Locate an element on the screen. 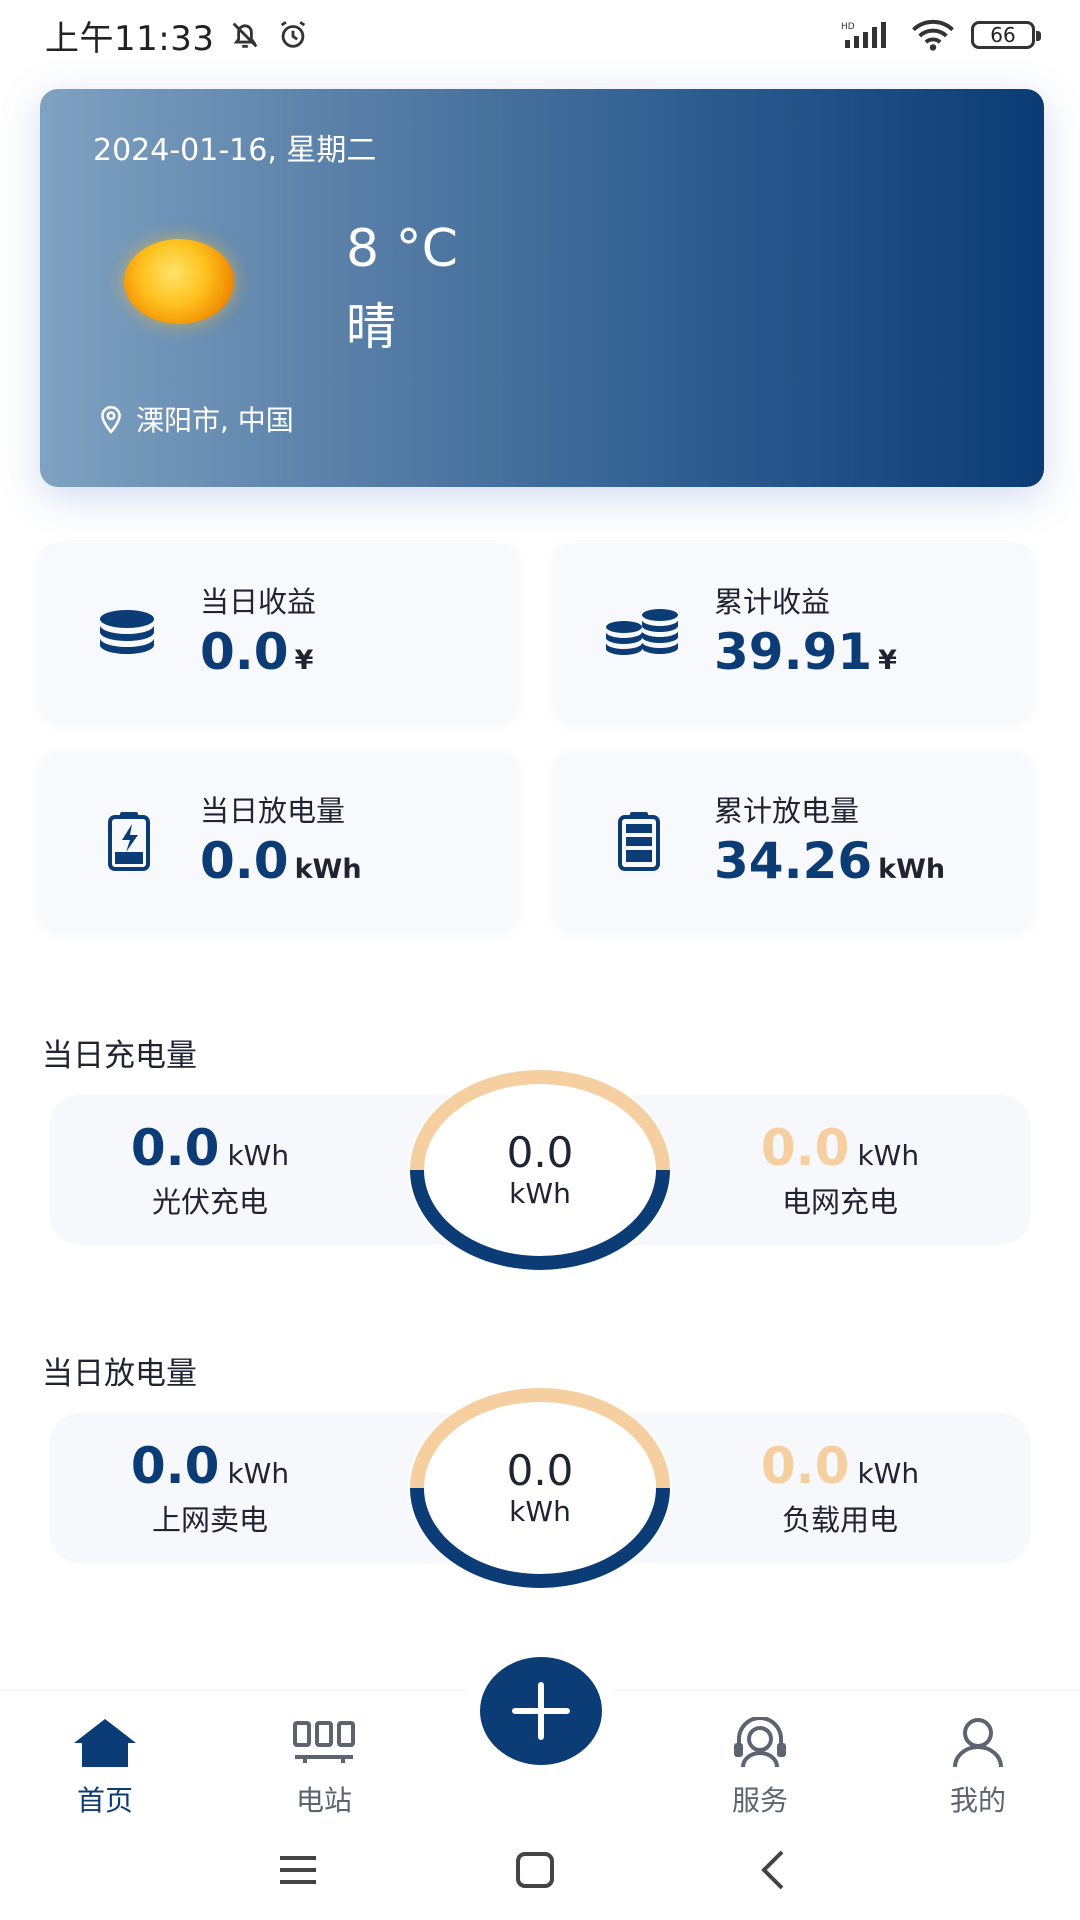 This screenshot has width=1080, height=1920. weather-condition: 晴 is located at coordinates (371, 327).